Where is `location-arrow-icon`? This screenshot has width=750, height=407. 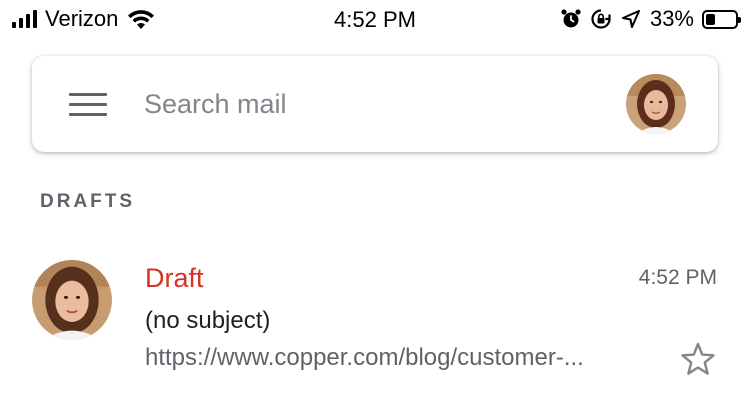 location-arrow-icon is located at coordinates (630, 19).